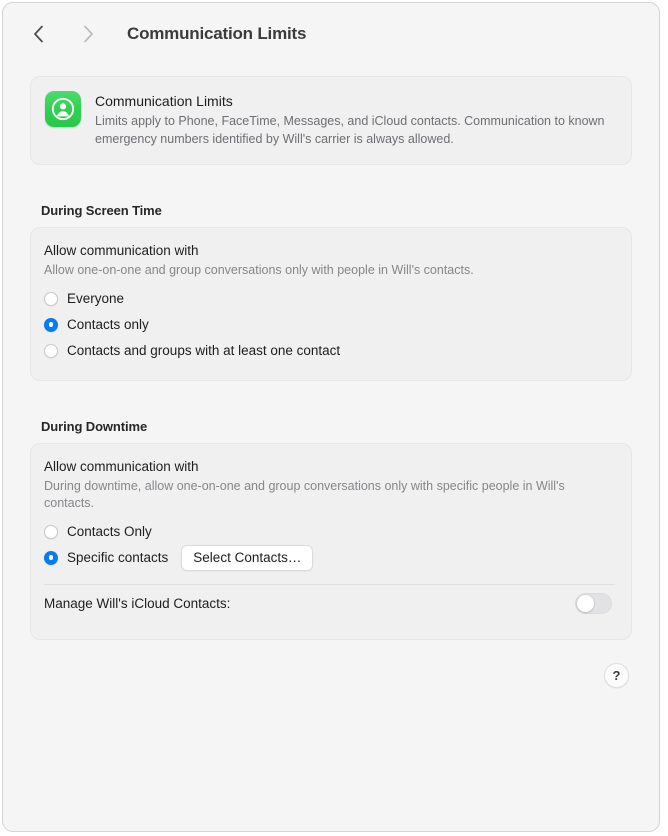 The width and height of the screenshot is (668, 836). I want to click on screen-time-contacts-icon, so click(63, 109).